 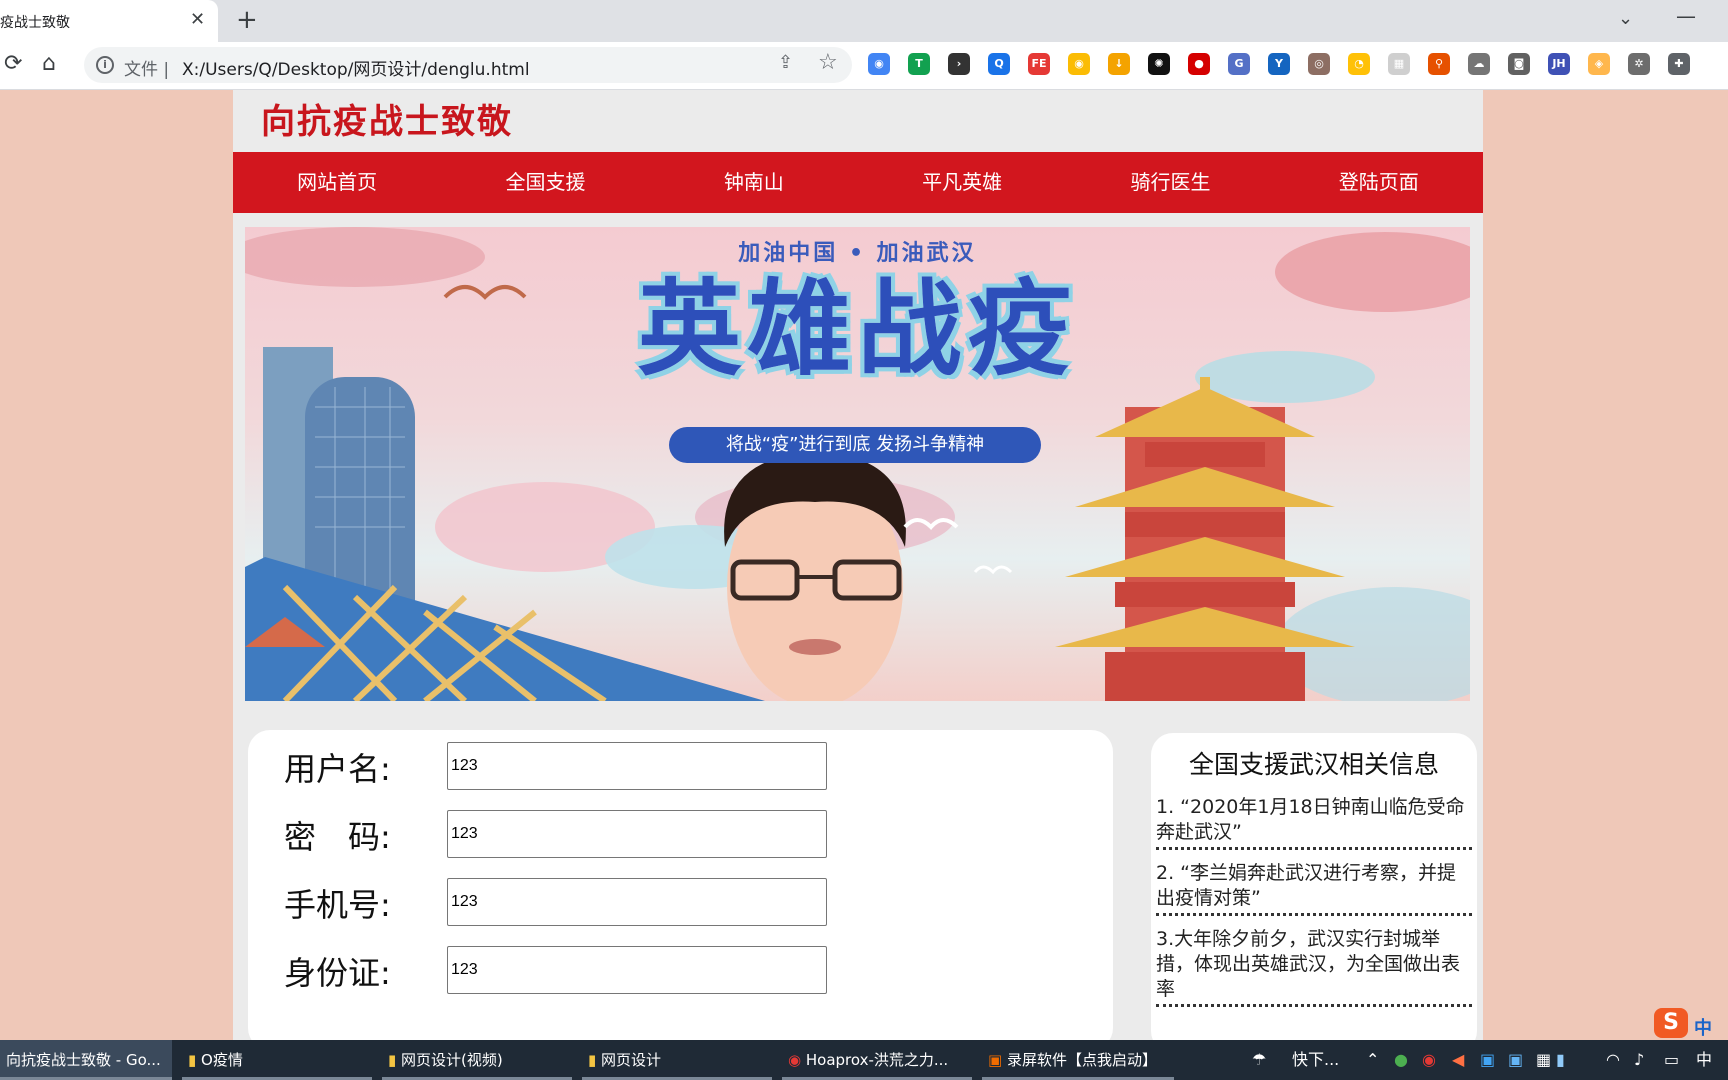 What do you see at coordinates (1359, 64) in the screenshot?
I see `yellow-ext-icon: ◔` at bounding box center [1359, 64].